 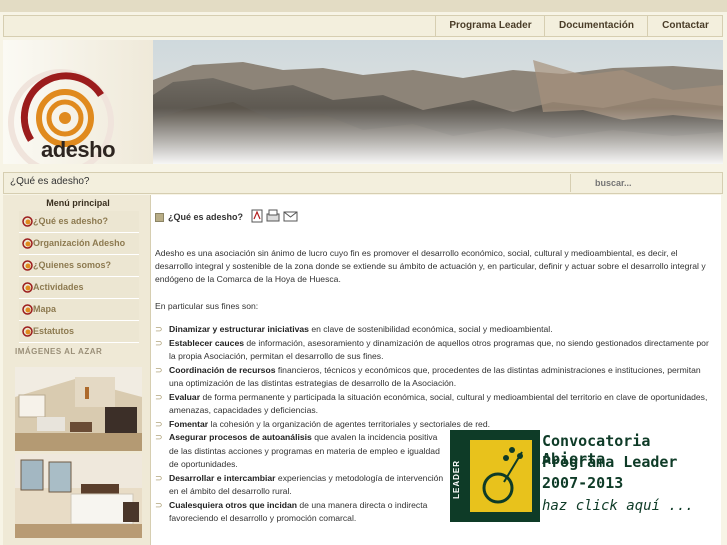 I want to click on document-action-icons, so click(x=274, y=216).